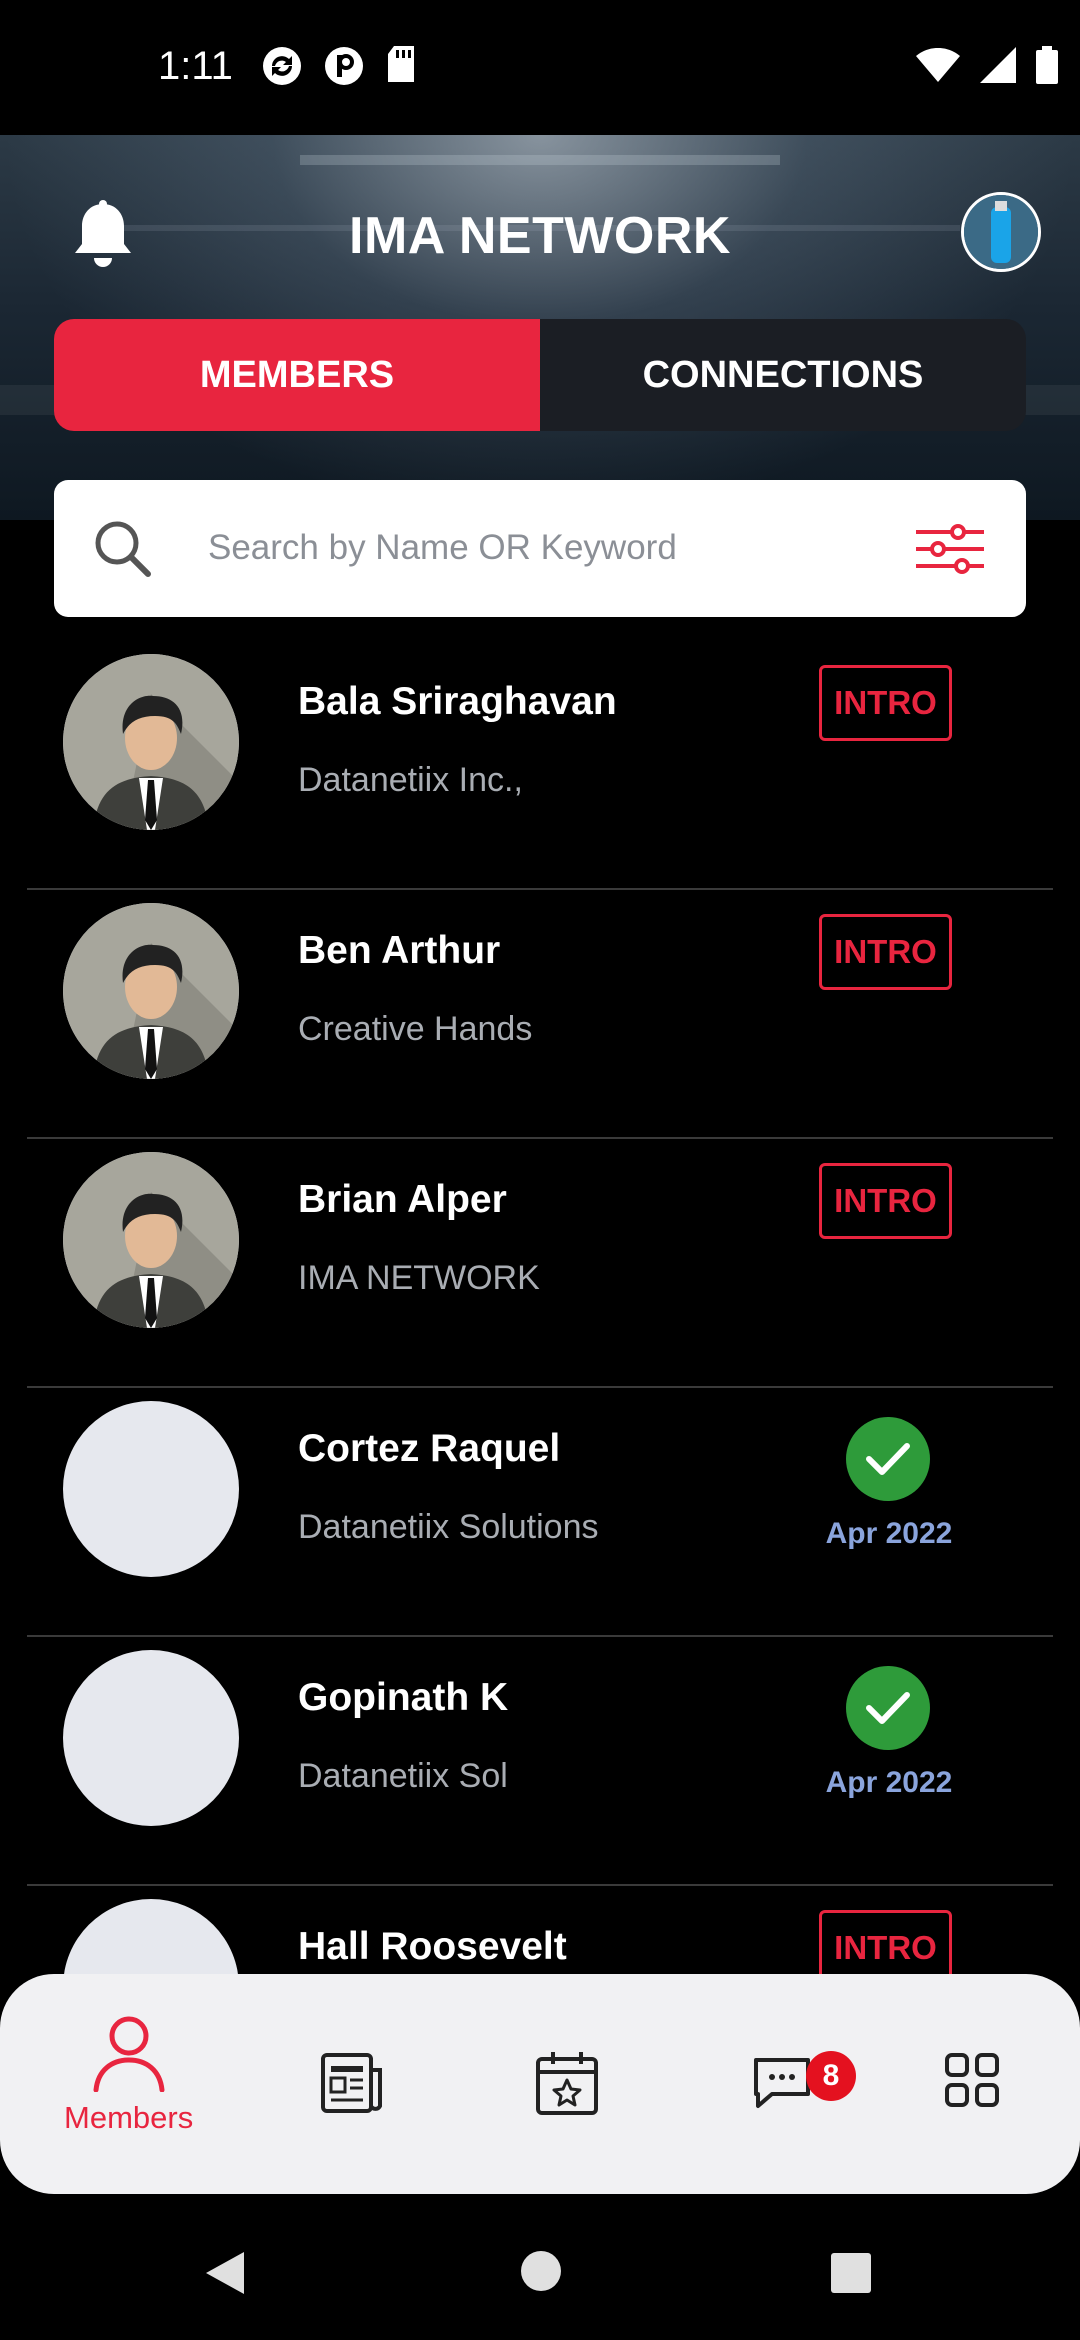 The height and width of the screenshot is (2340, 1080). I want to click on page-title: IMA NETWORK, so click(540, 236).